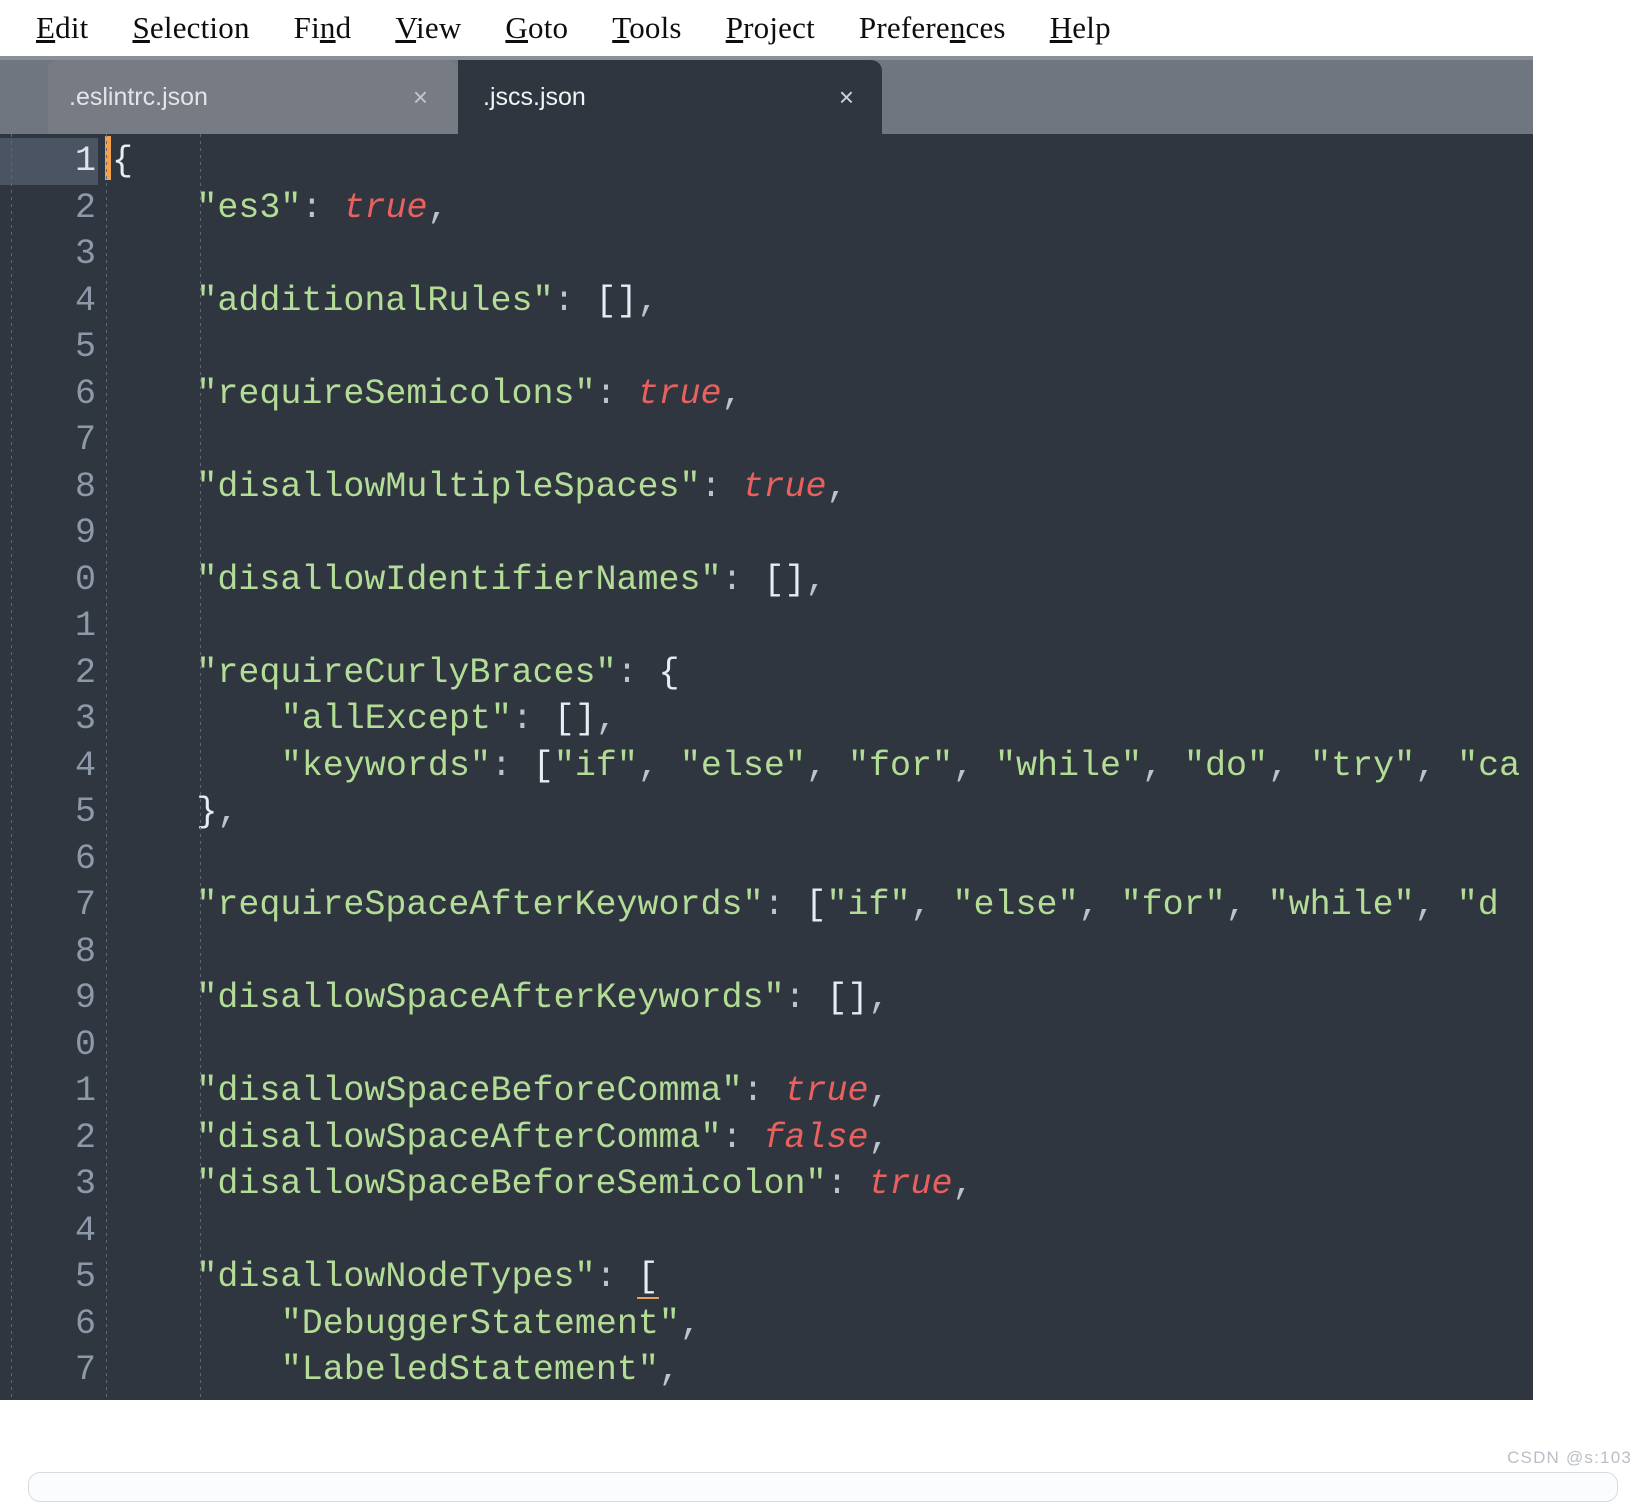  I want to click on code-line: },, so click(217, 812).